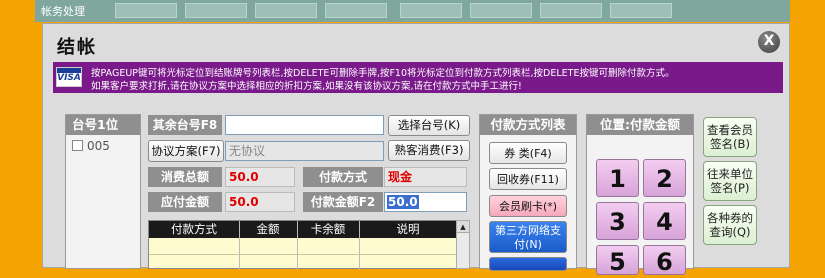 This screenshot has height=278, width=825. Describe the element at coordinates (194, 229) in the screenshot. I see `grid-col-payment-method: 付款方式` at that location.